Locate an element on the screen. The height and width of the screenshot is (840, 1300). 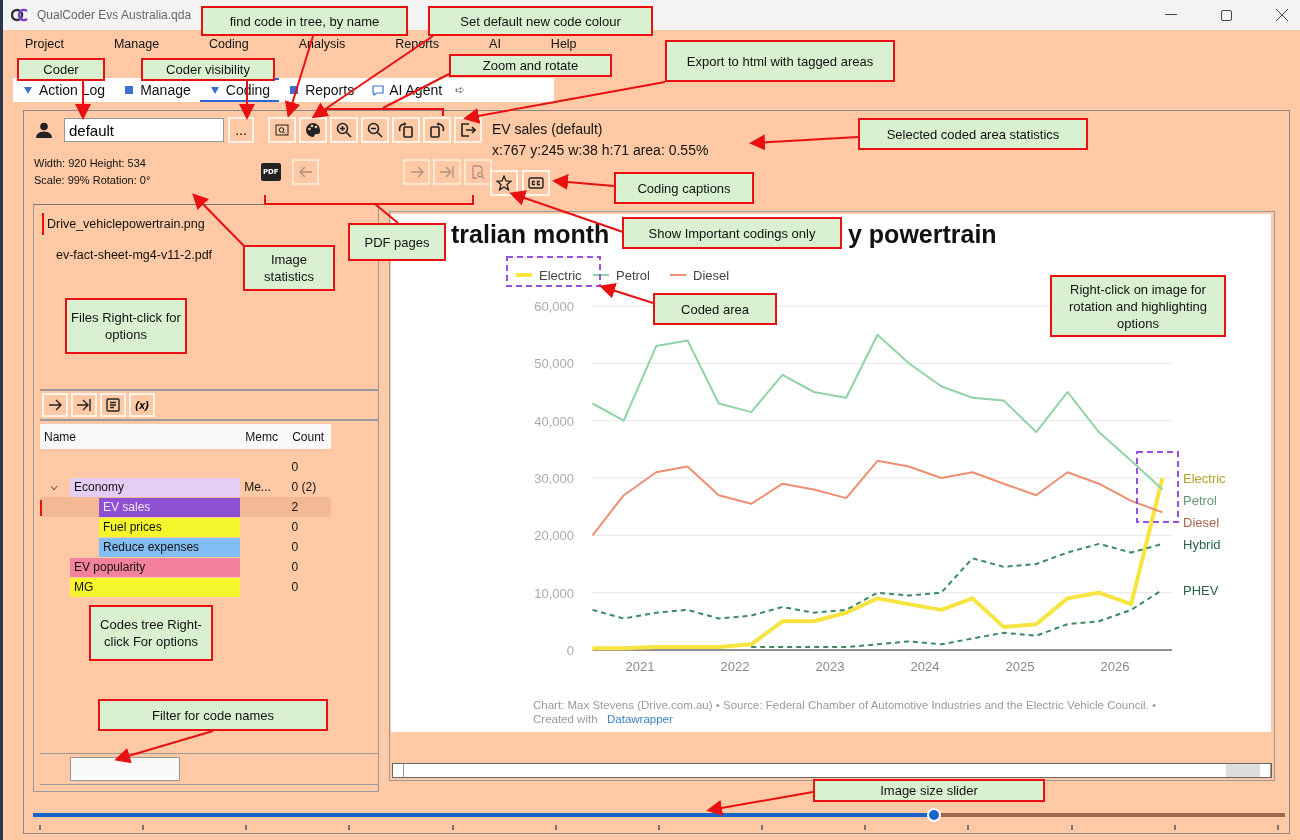
callout-label: Coded area is located at coordinates (715, 309).